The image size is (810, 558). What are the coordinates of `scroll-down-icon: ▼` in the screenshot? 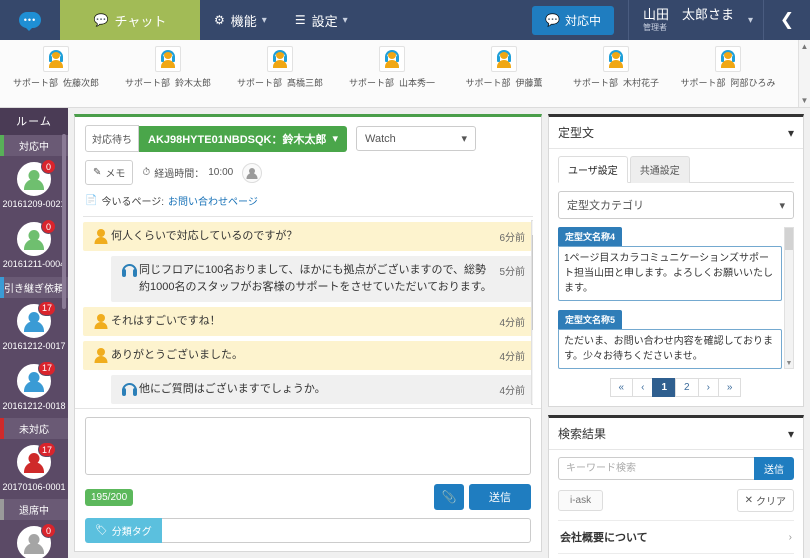 It's located at (532, 399).